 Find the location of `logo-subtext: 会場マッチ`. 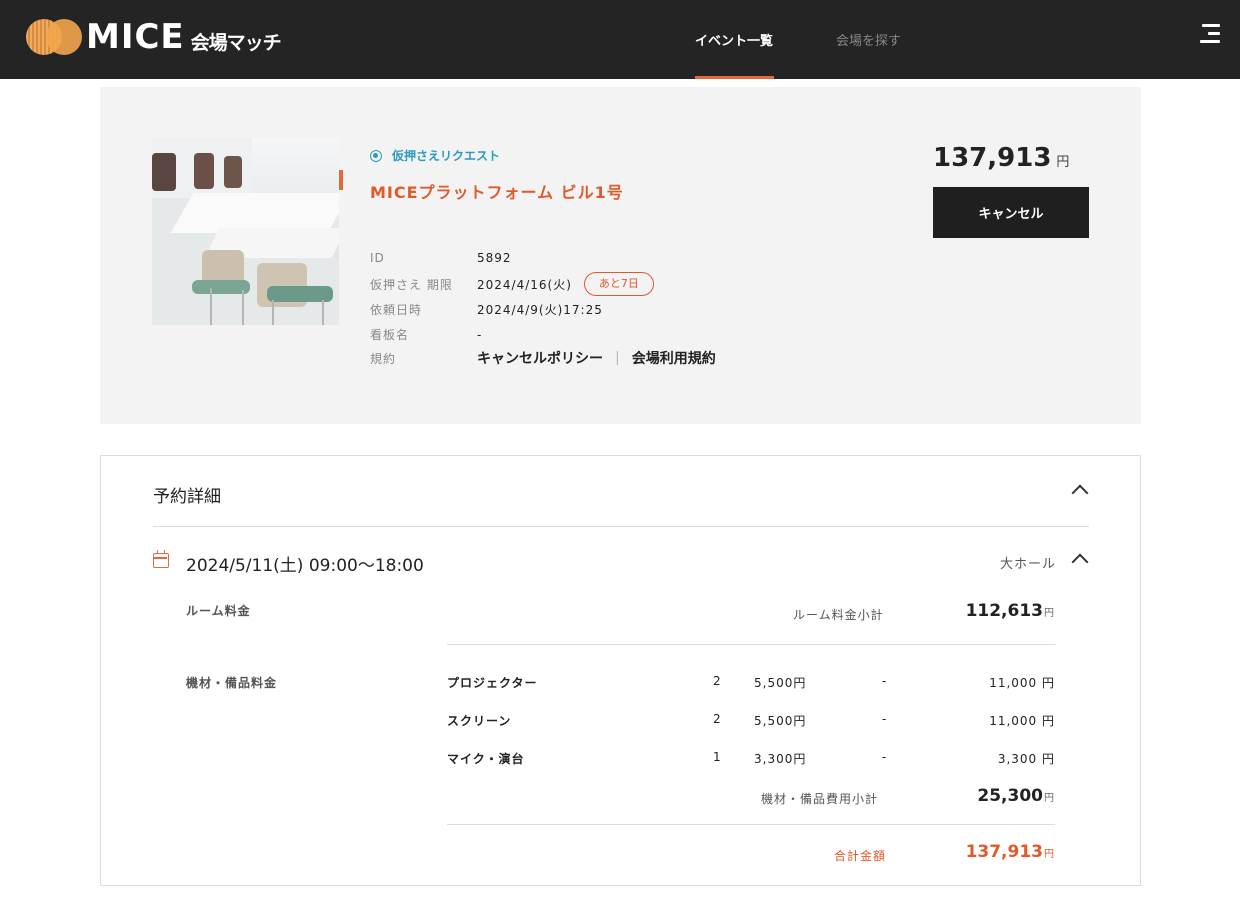

logo-subtext: 会場マッチ is located at coordinates (236, 42).